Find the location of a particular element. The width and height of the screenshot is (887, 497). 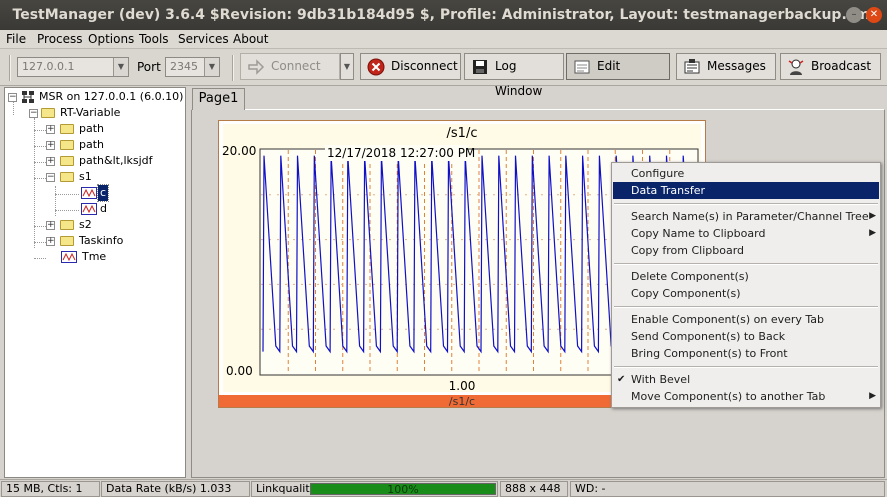

broadcast-button: Broadcast is located at coordinates (830, 66).